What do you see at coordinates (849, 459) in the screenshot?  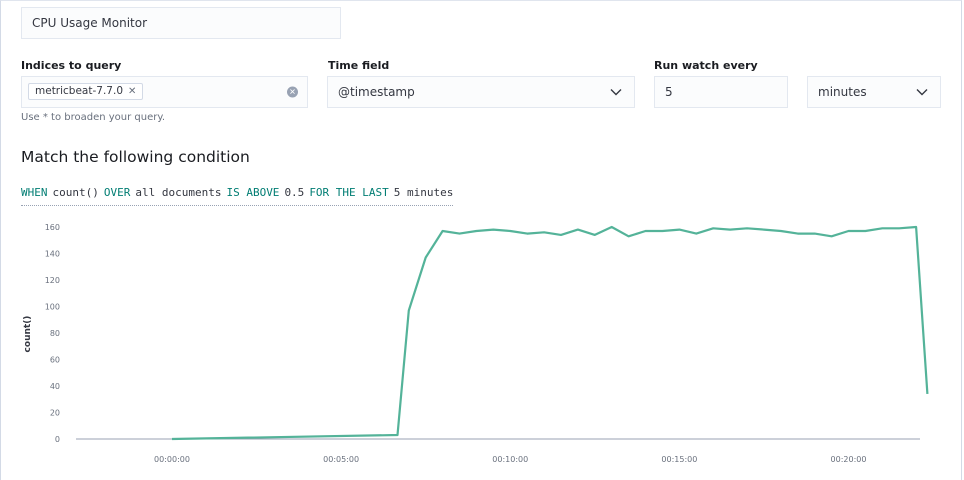 I see `x-tick-label: 00:20:00` at bounding box center [849, 459].